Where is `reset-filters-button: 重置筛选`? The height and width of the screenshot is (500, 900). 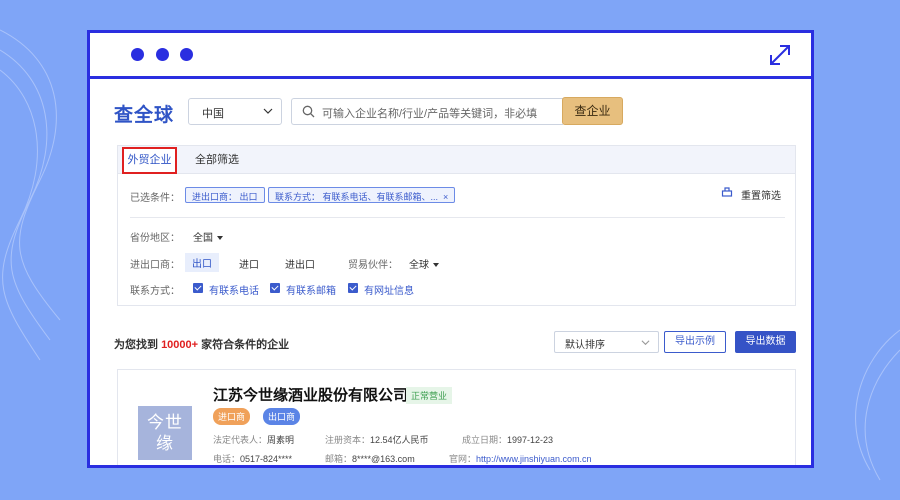
reset-filters-button: 重置筛选 is located at coordinates (751, 194).